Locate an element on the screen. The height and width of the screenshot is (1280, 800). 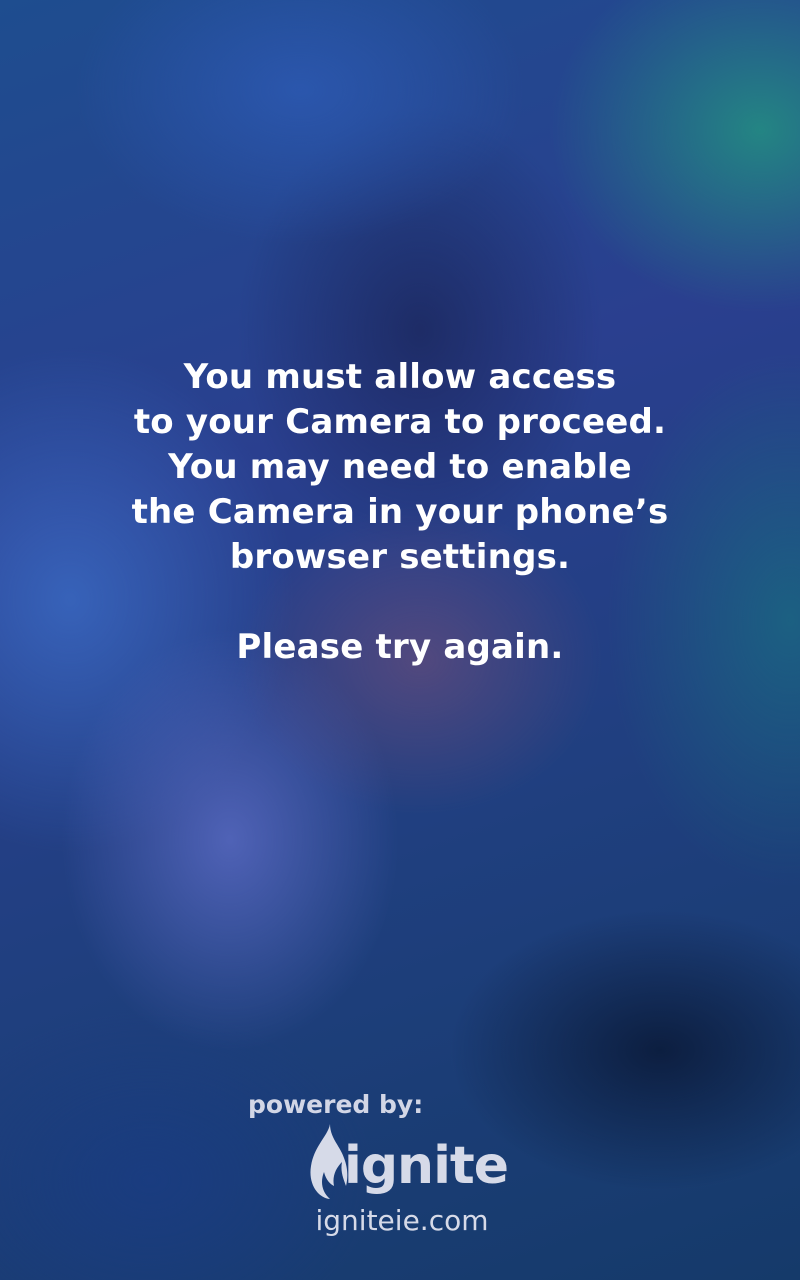
powered-by-label: powered by: is located at coordinates (336, 1104).